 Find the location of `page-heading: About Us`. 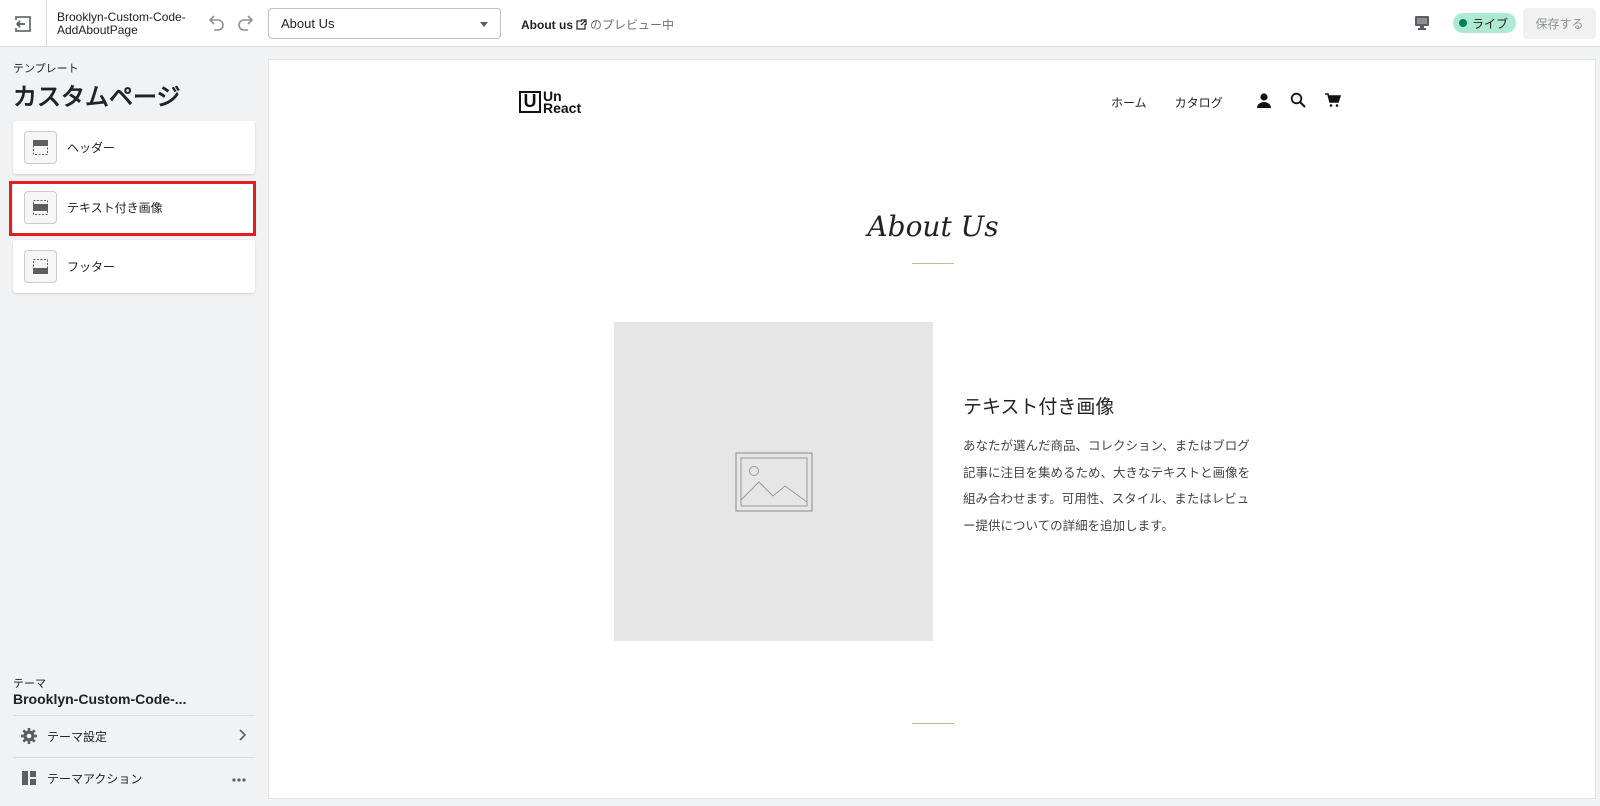

page-heading: About Us is located at coordinates (933, 226).